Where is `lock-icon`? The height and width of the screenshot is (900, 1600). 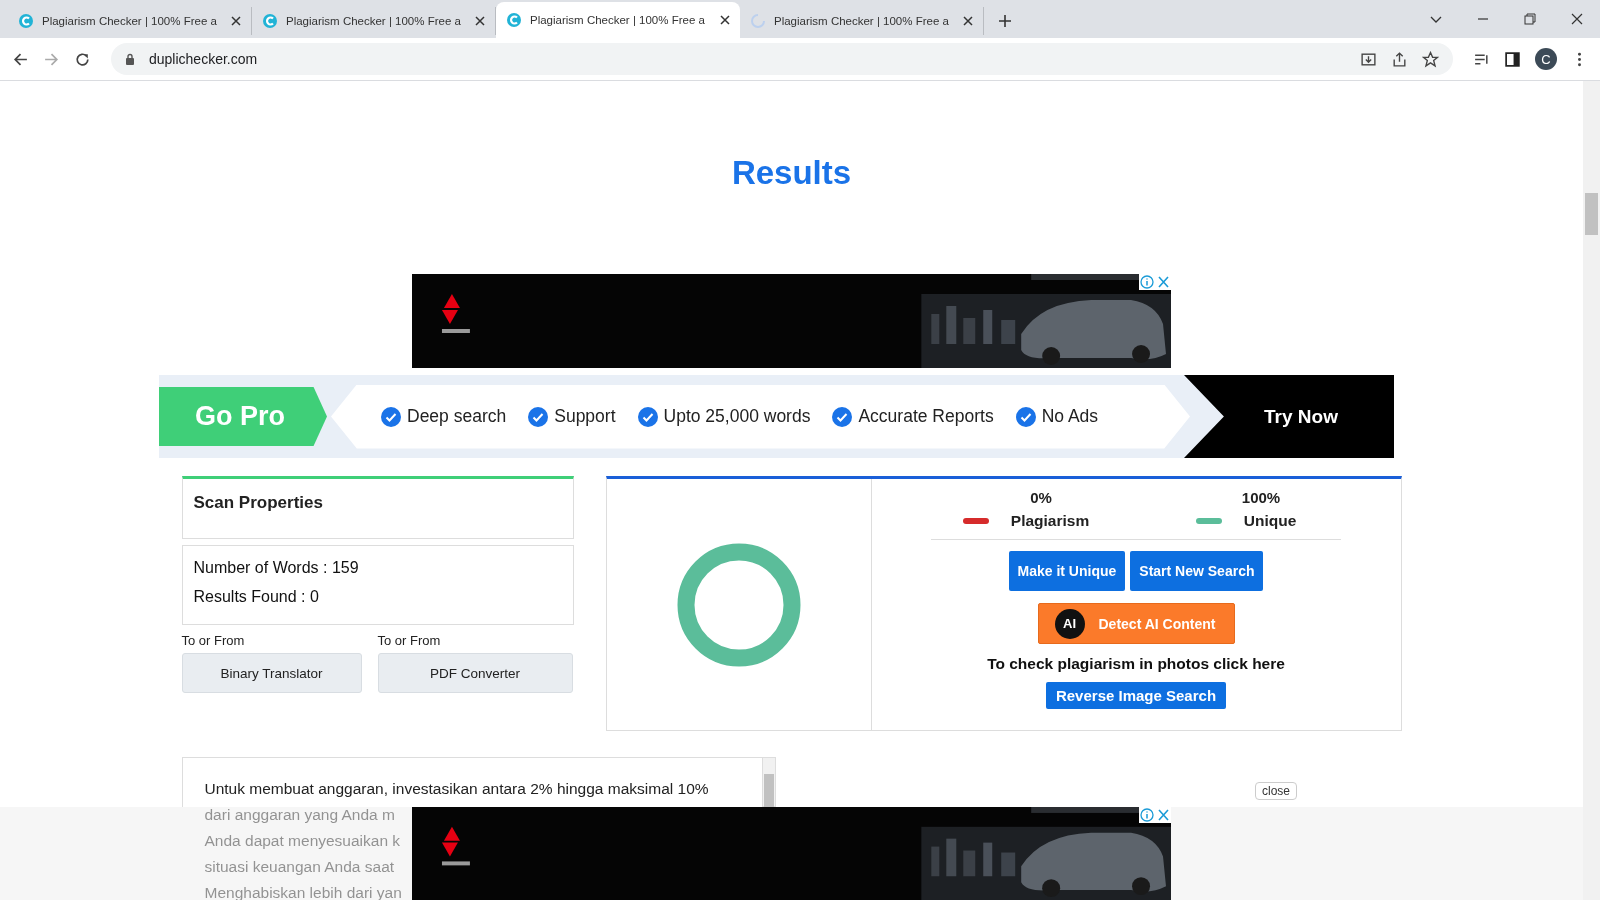 lock-icon is located at coordinates (130, 59).